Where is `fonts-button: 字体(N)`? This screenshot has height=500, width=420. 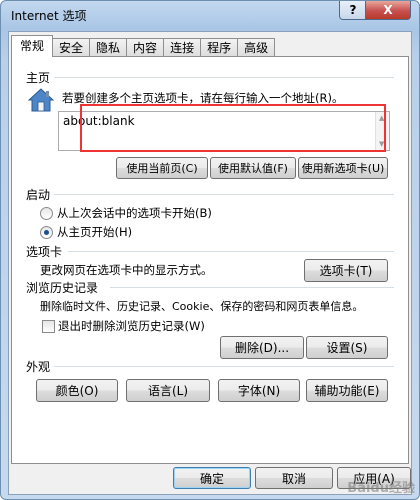
fonts-button: 字体(N) is located at coordinates (259, 390).